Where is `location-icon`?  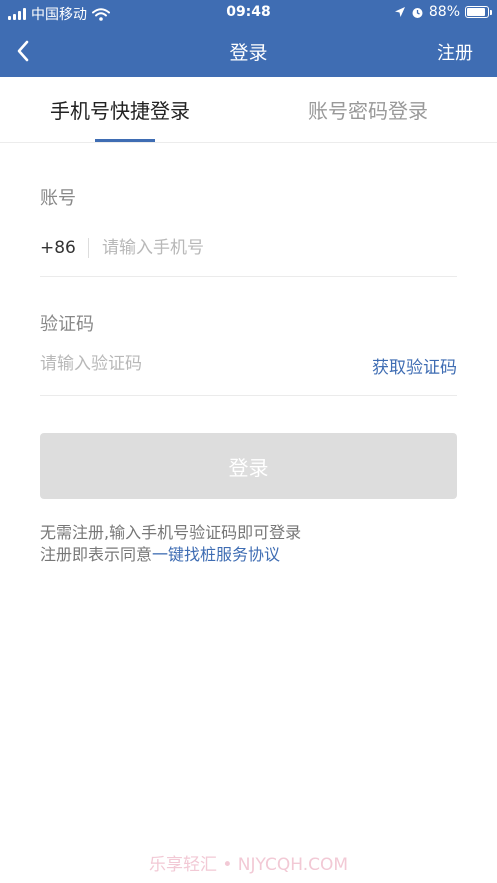
location-icon is located at coordinates (399, 12).